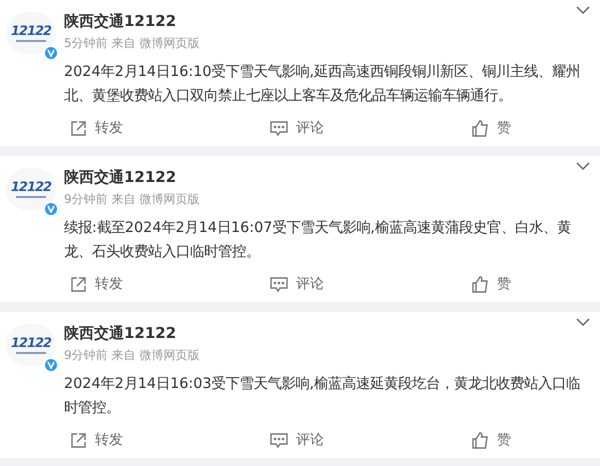 The image size is (600, 466). I want to click on post-text: 2024年2月14日16:10受下雪天气影响,延西高速西铜段铜川新区、铜川主线、耀州北、黄堡收费站入口双向禁止七座以上客车及危化品车辆运输车辆通行。, so click(323, 84).